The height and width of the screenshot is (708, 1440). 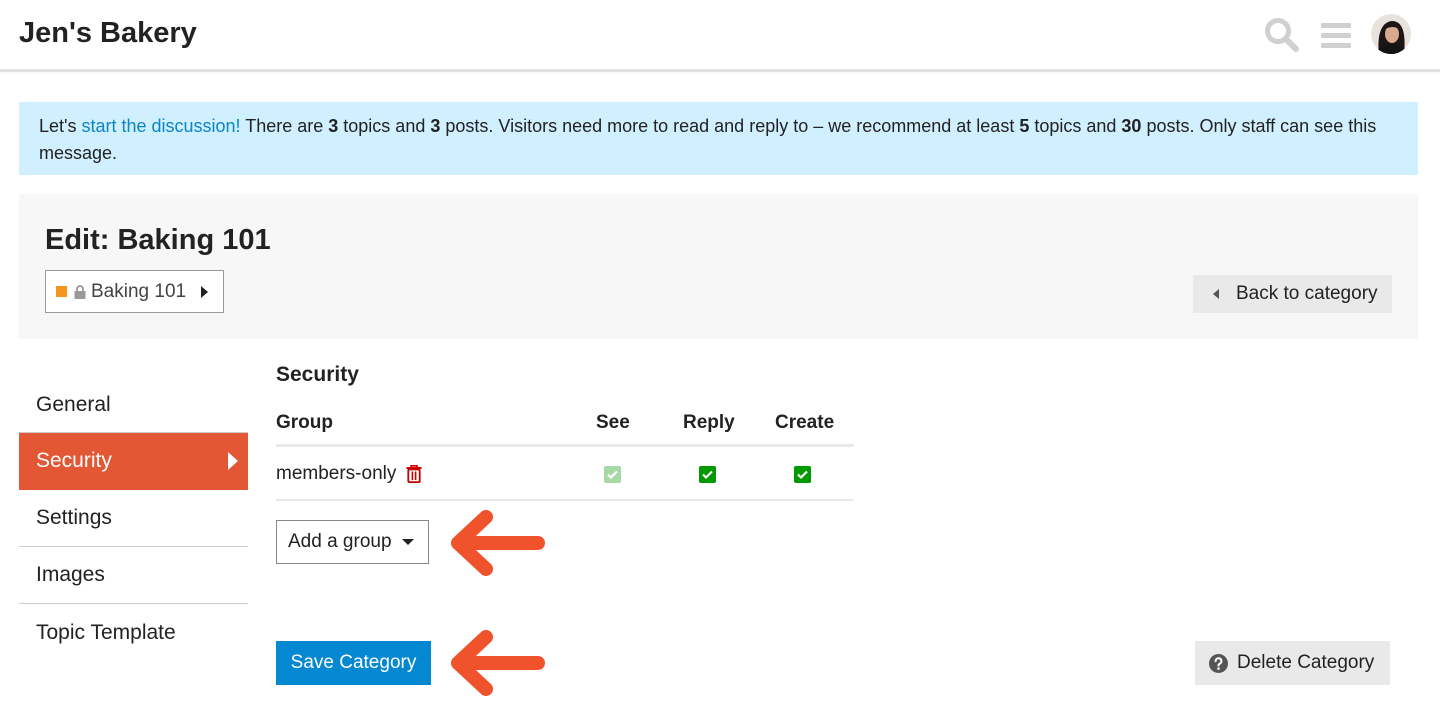 I want to click on category-color-swatch, so click(x=61, y=291).